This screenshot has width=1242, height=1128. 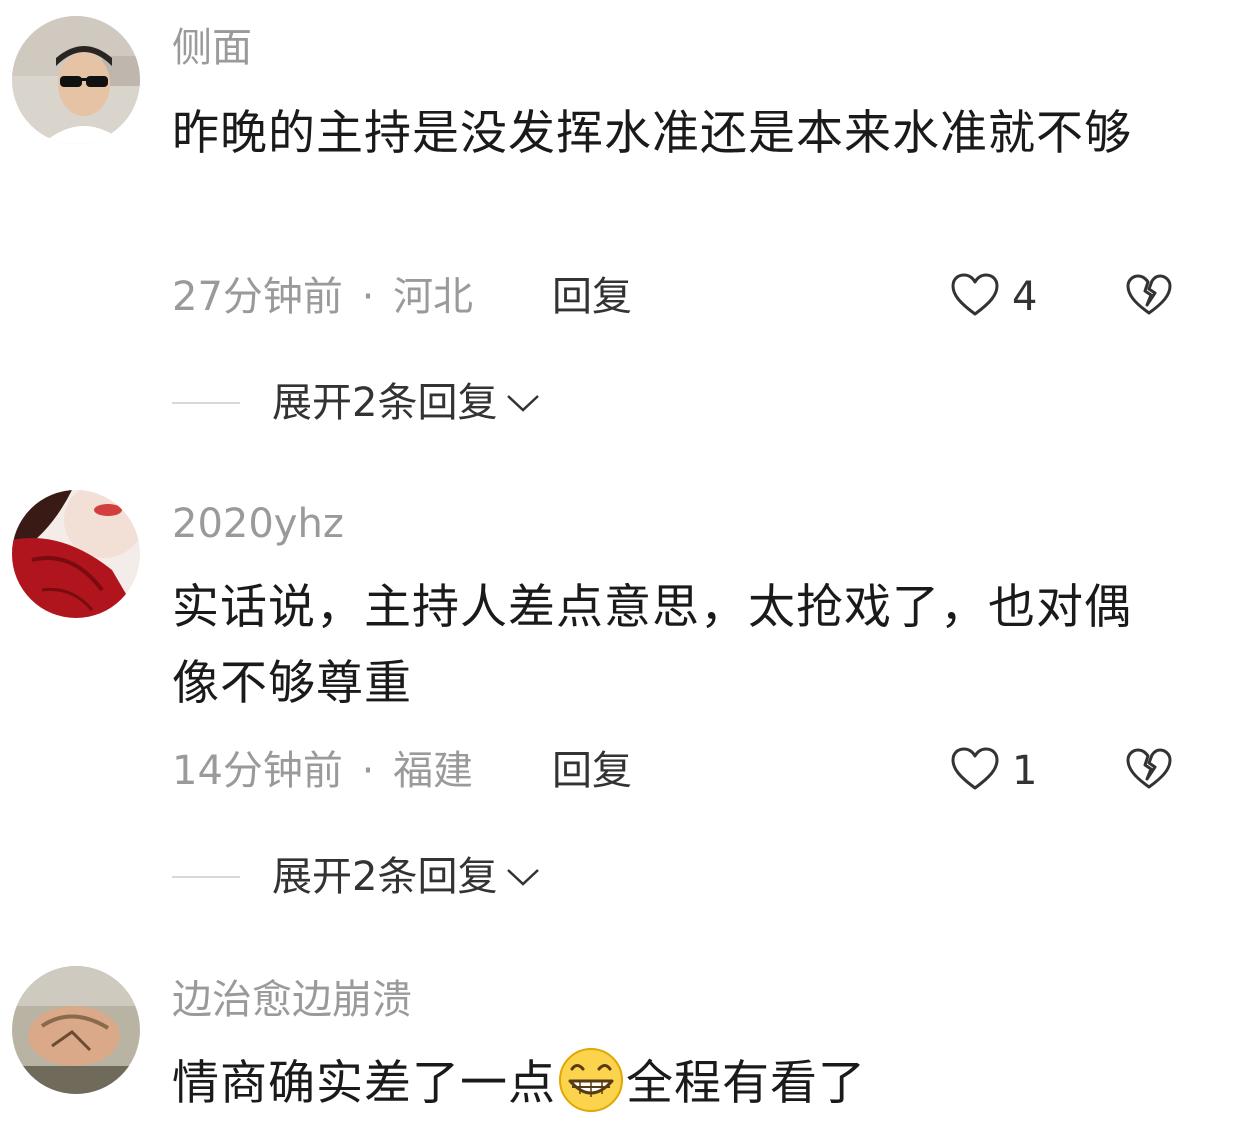 I want to click on comment-text-part: 情商确实差了一点, so click(x=364, y=1083).